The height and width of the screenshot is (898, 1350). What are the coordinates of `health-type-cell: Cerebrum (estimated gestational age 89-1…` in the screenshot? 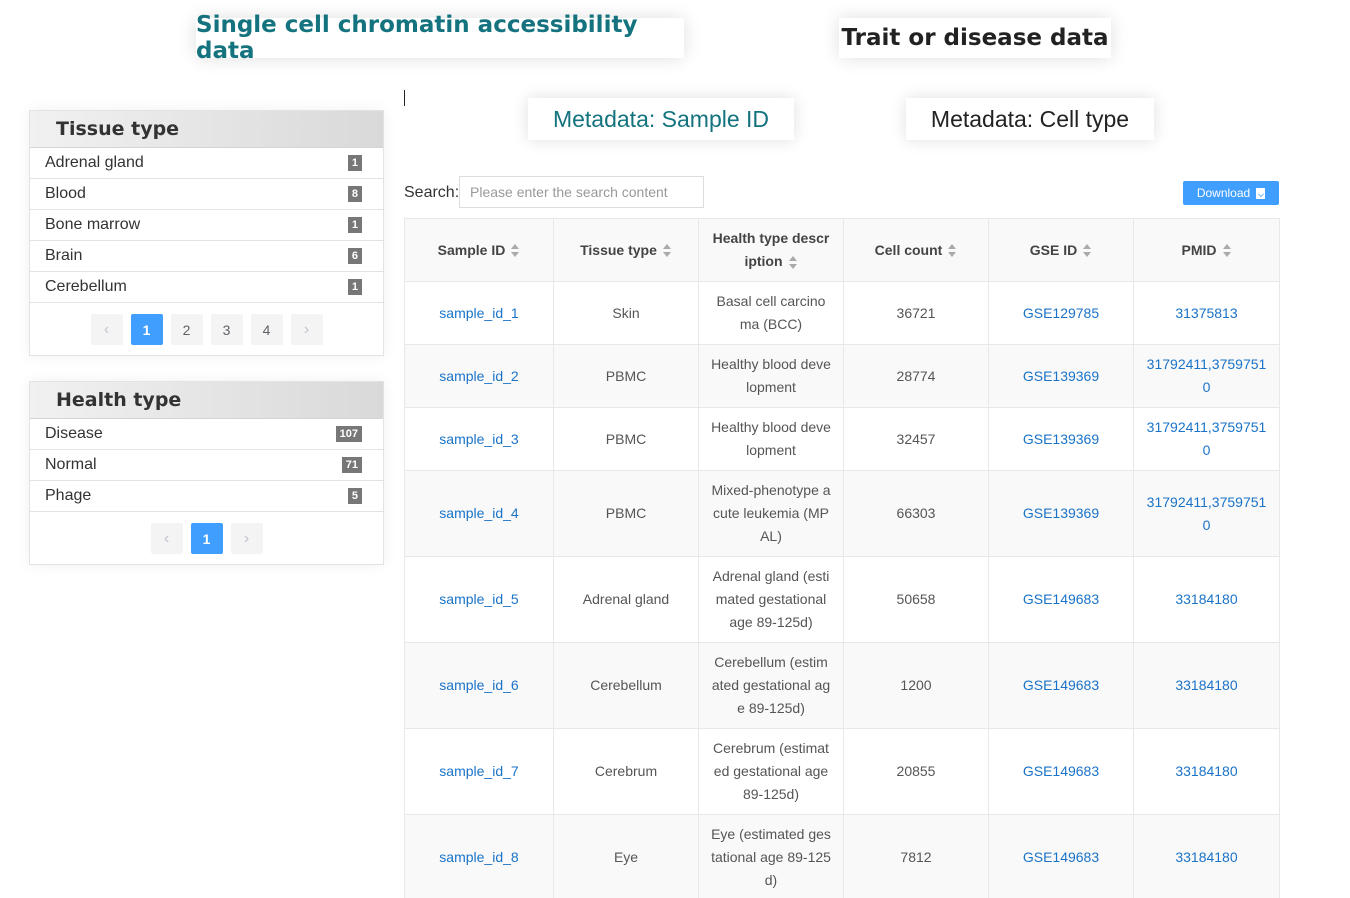 It's located at (771, 771).